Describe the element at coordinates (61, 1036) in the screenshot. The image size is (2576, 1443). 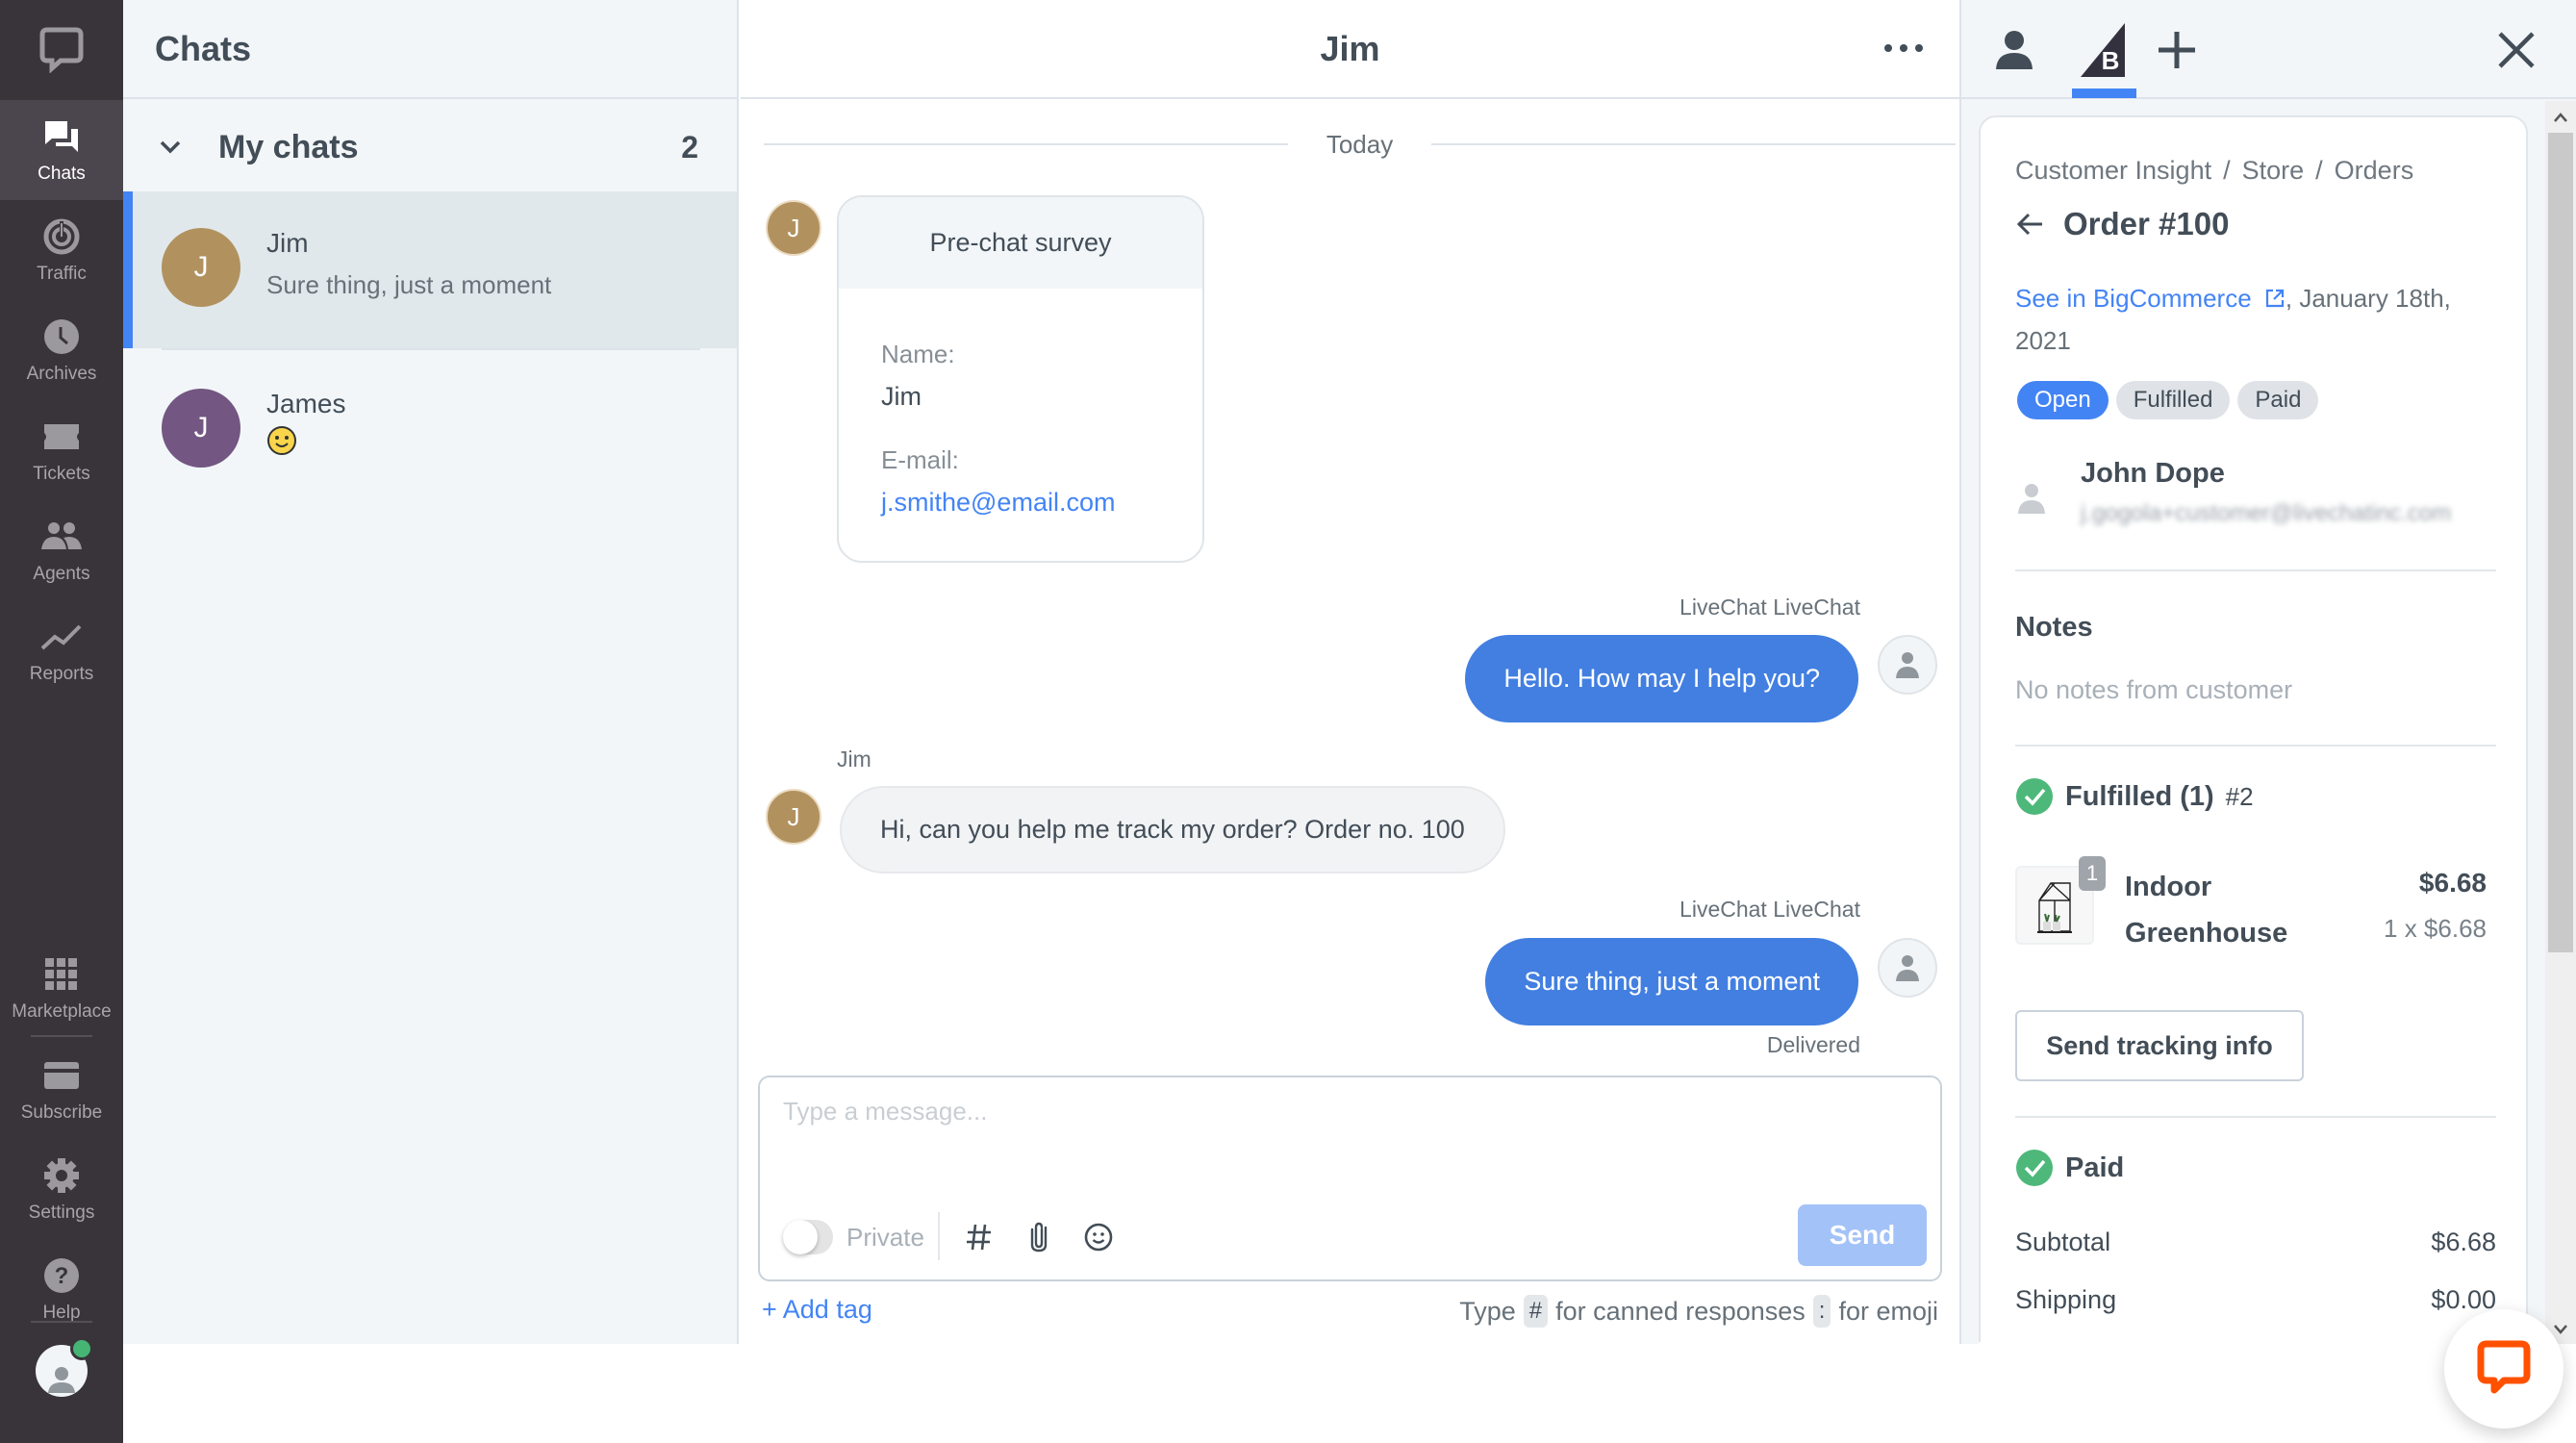
I see `sidebar-divider` at that location.